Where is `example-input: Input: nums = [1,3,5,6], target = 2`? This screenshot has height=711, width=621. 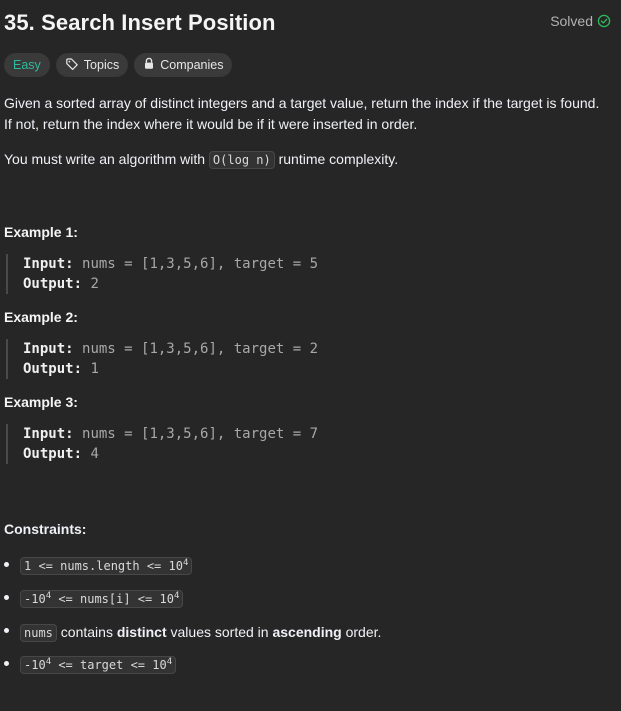
example-input: Input: nums = [1,3,5,6], target = 2 is located at coordinates (322, 349).